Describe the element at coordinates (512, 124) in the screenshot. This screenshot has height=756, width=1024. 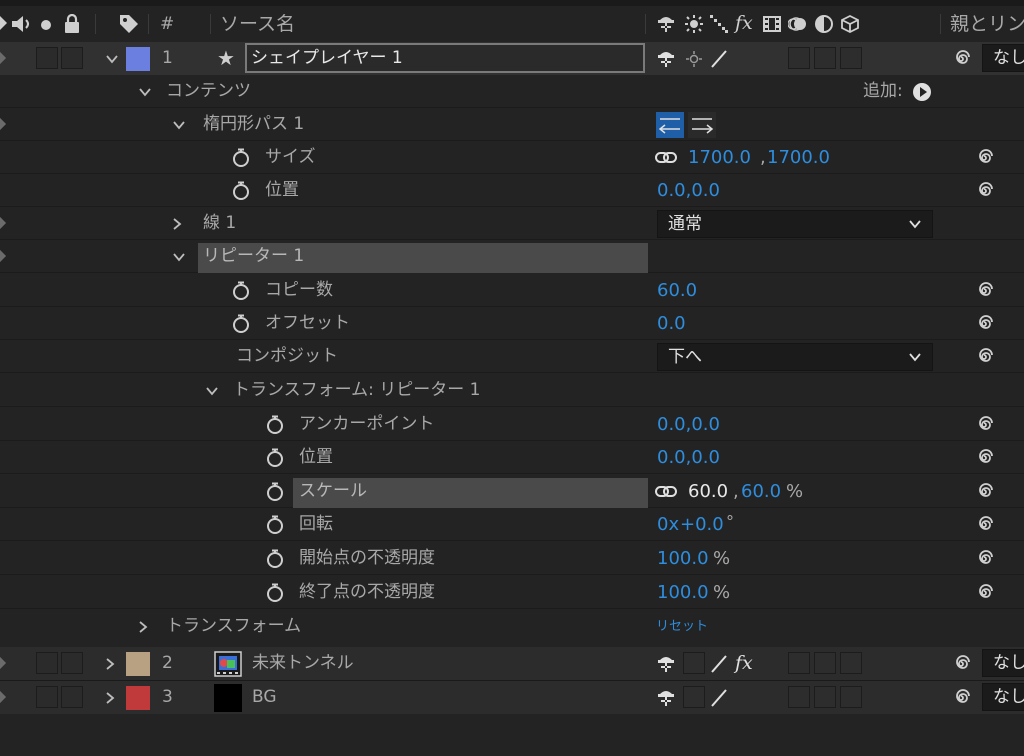
I see `ellipse-path-row: 楕円形パス 1` at that location.